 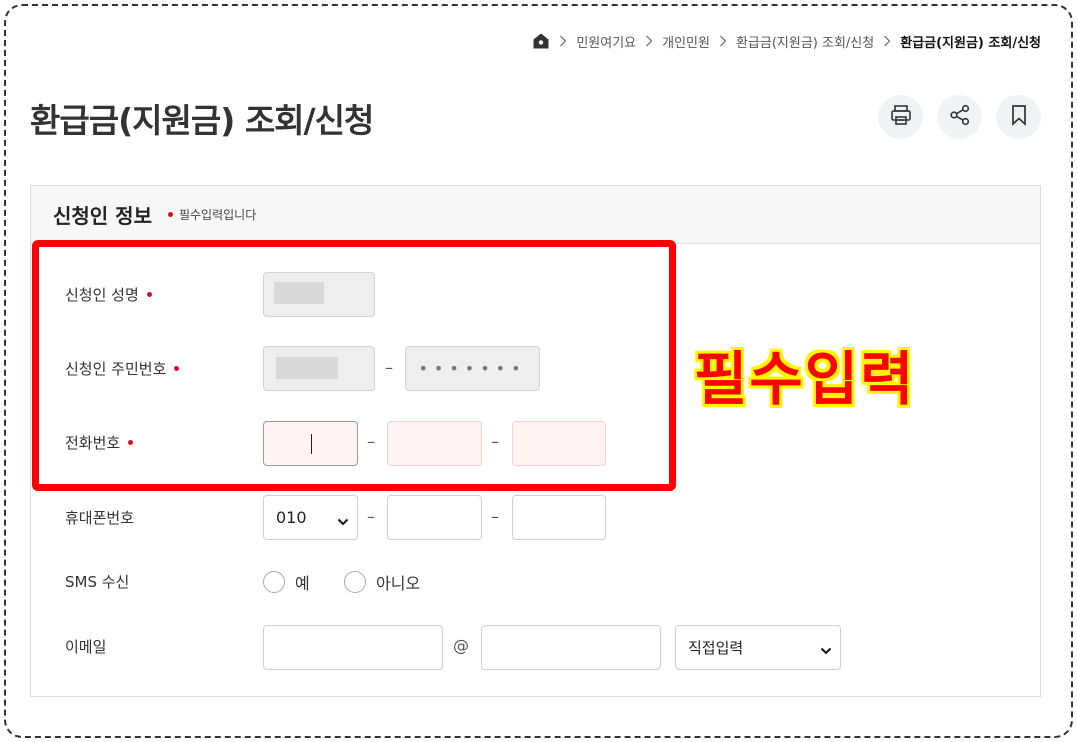 I want to click on required-note-text: 필수입력입니다, so click(x=217, y=215).